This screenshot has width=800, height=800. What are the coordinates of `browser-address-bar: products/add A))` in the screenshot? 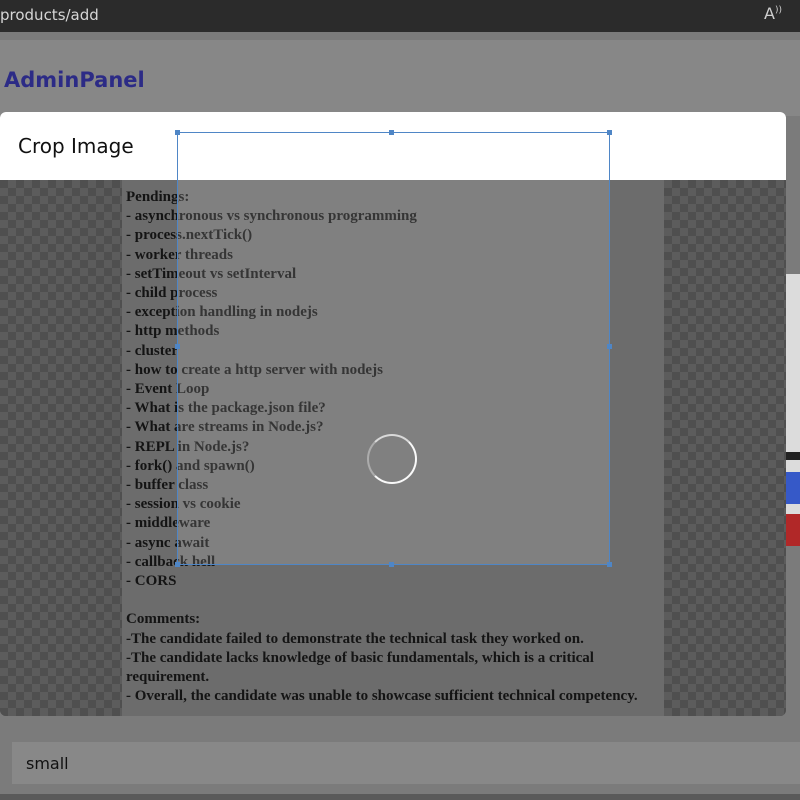 It's located at (400, 16).